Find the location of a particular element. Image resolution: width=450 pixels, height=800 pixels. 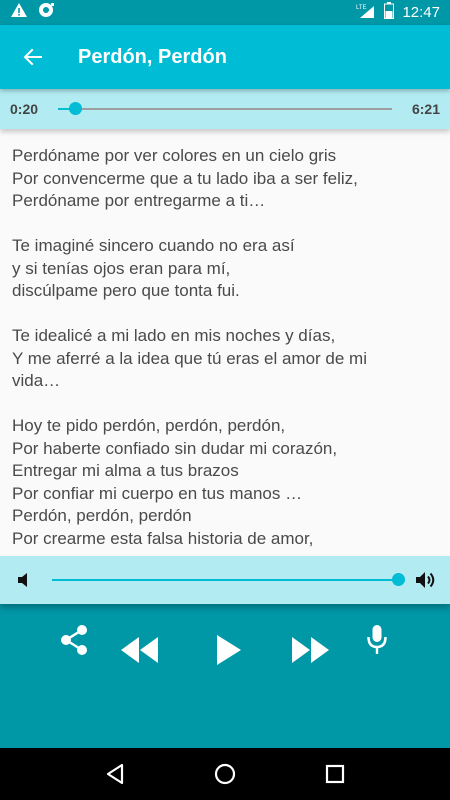

status-time: 12:47 is located at coordinates (421, 12).